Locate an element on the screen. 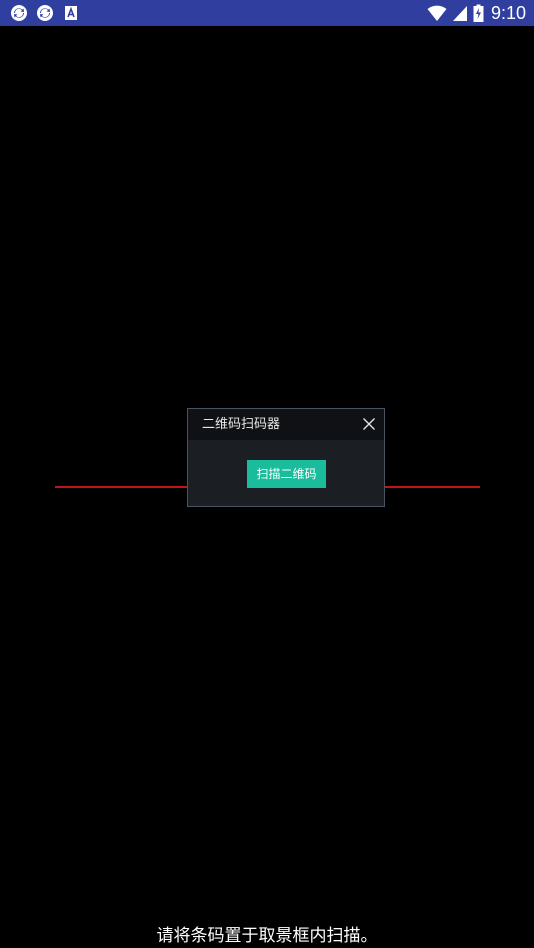  battery-charging-icon is located at coordinates (478, 13).